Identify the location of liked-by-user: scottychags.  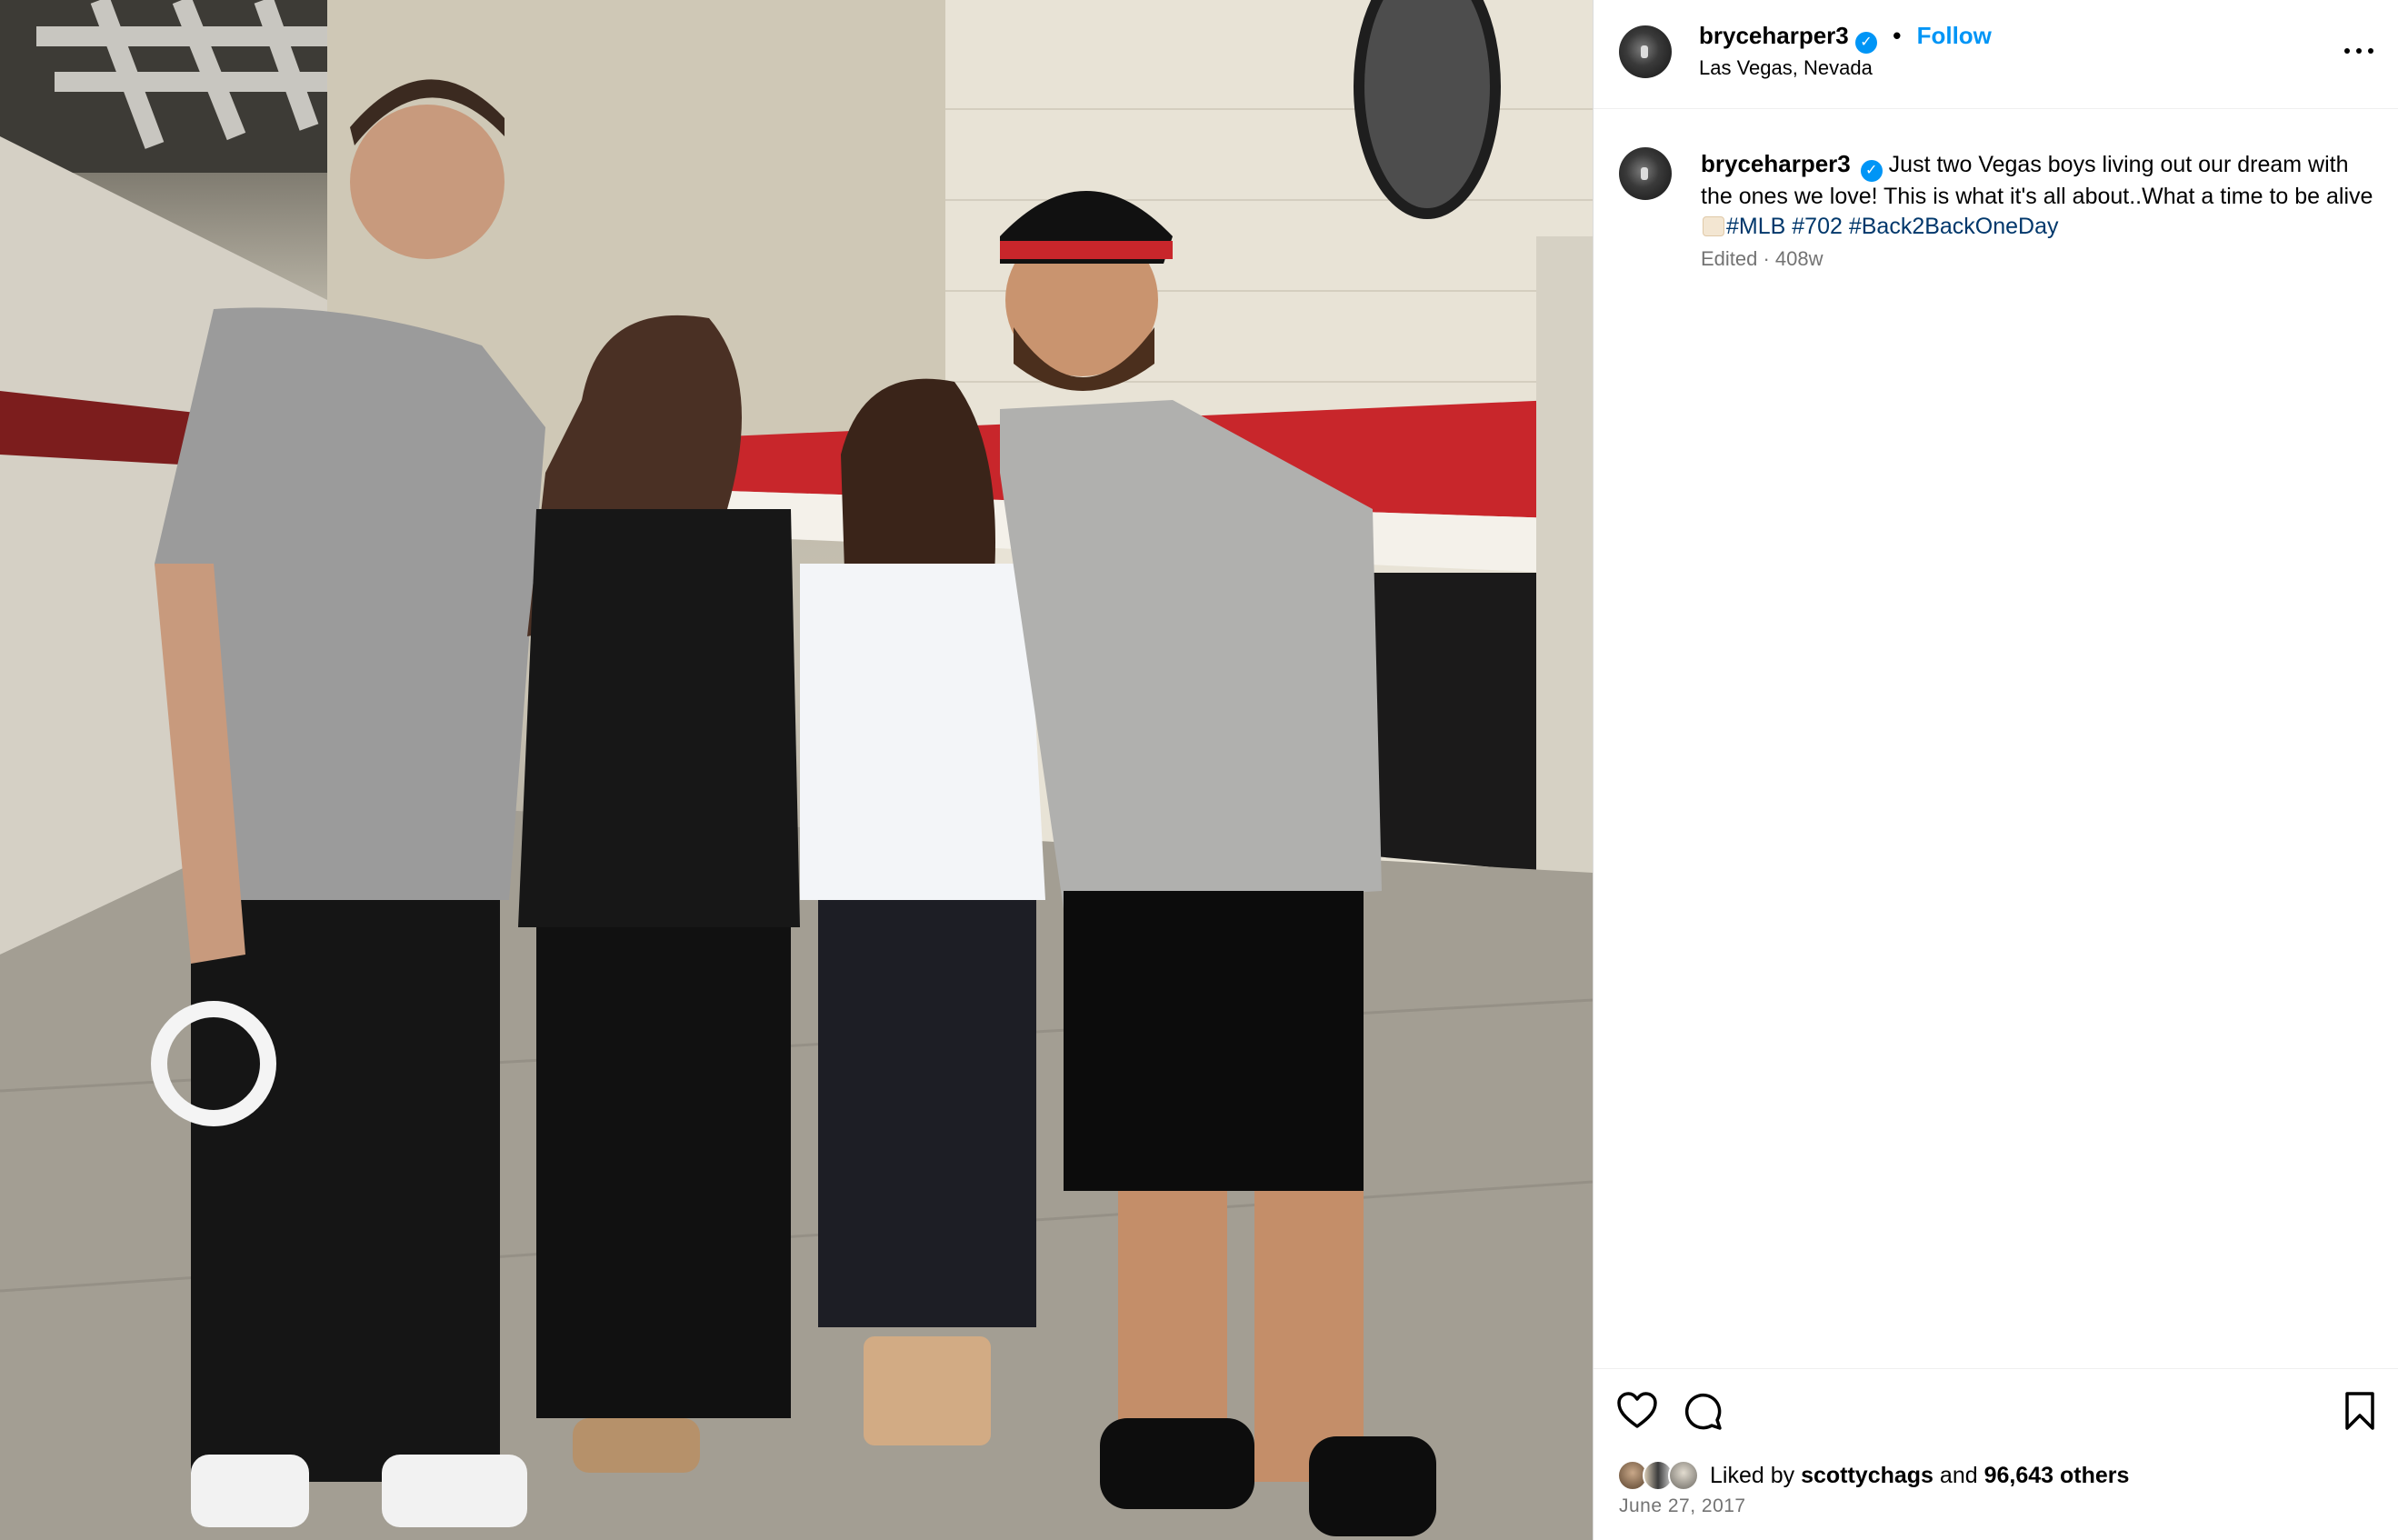
(1867, 1476).